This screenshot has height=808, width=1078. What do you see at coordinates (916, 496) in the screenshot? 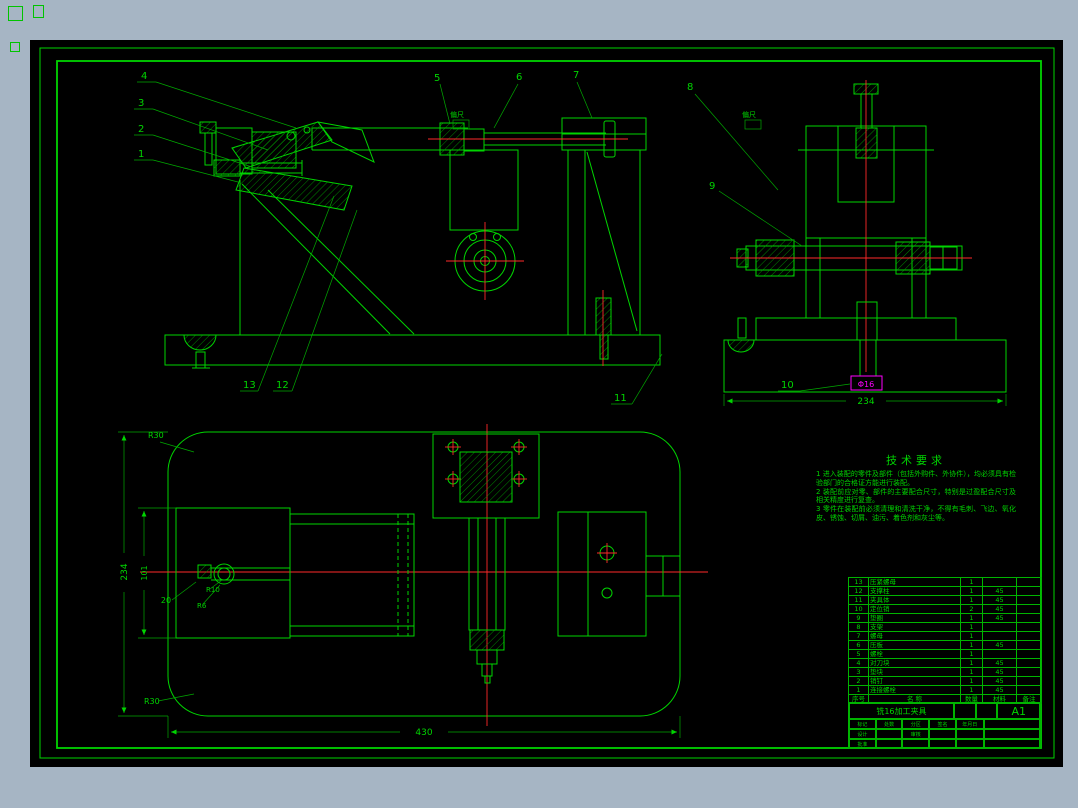
I see `technical-requirements-line: 2 装配前应对零、部件的主要配合尺寸，特别是过盈配合尺寸及相关精度进行复查。` at bounding box center [916, 496].